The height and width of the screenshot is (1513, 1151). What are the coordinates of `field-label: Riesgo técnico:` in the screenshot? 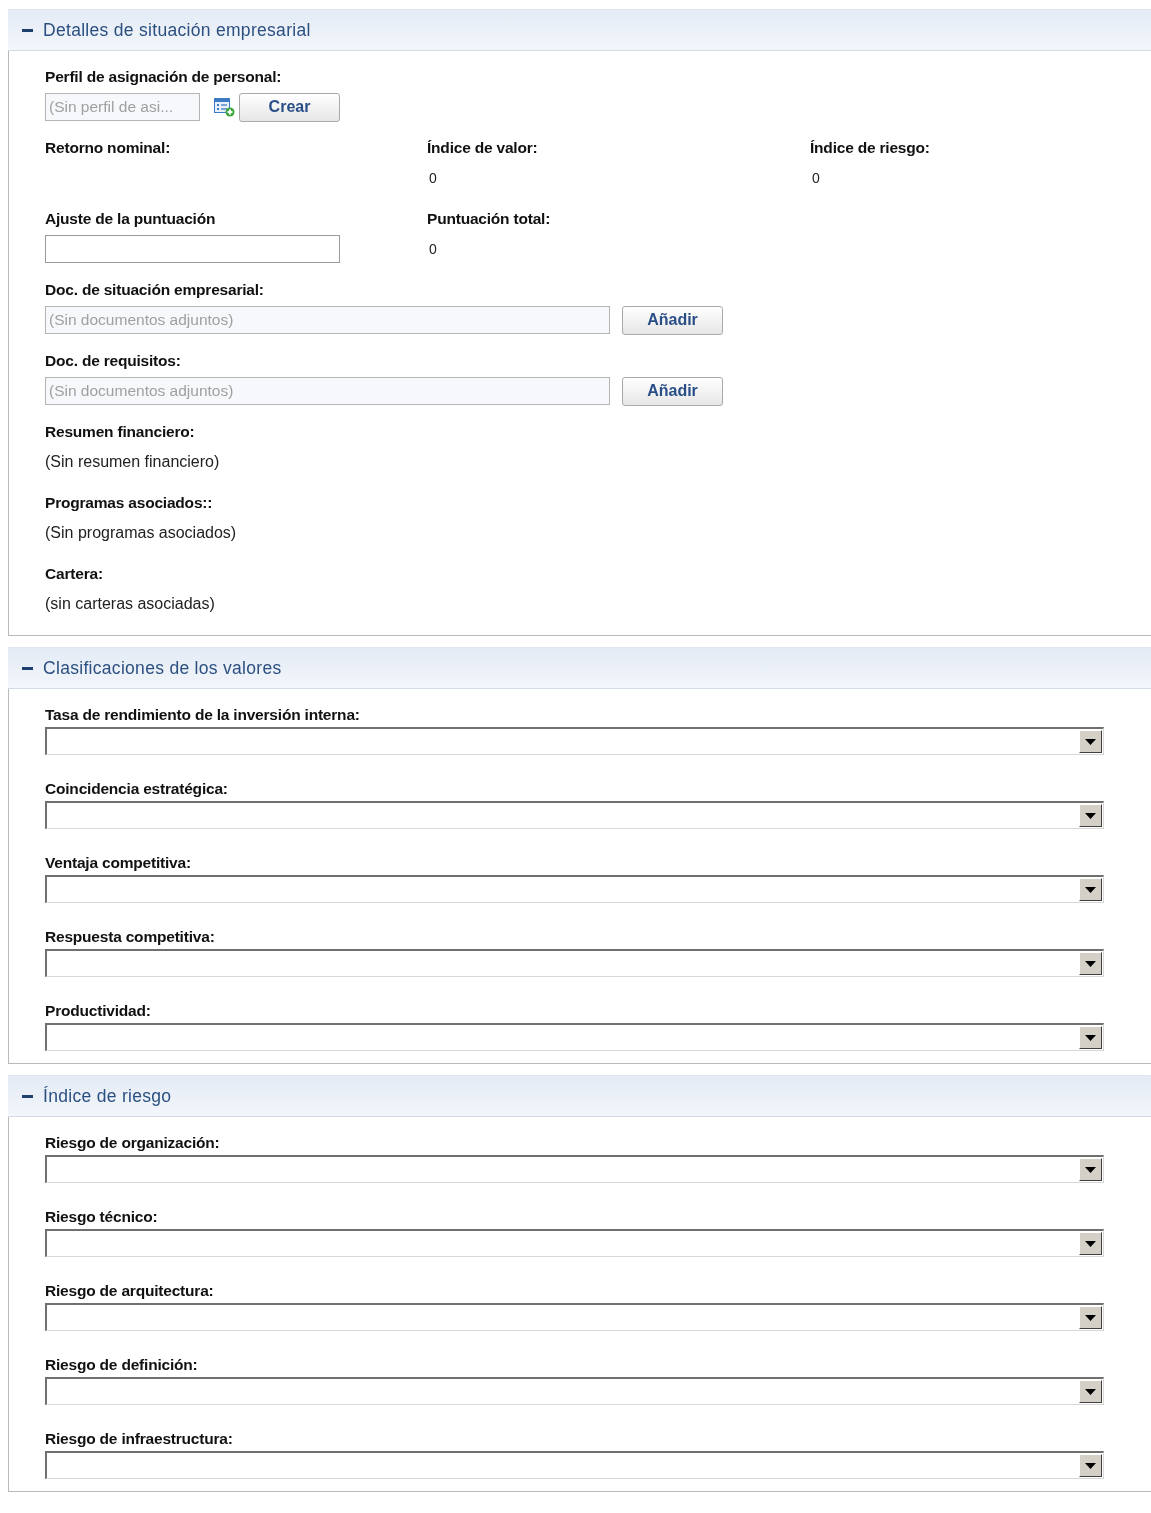 It's located at (102, 1217).